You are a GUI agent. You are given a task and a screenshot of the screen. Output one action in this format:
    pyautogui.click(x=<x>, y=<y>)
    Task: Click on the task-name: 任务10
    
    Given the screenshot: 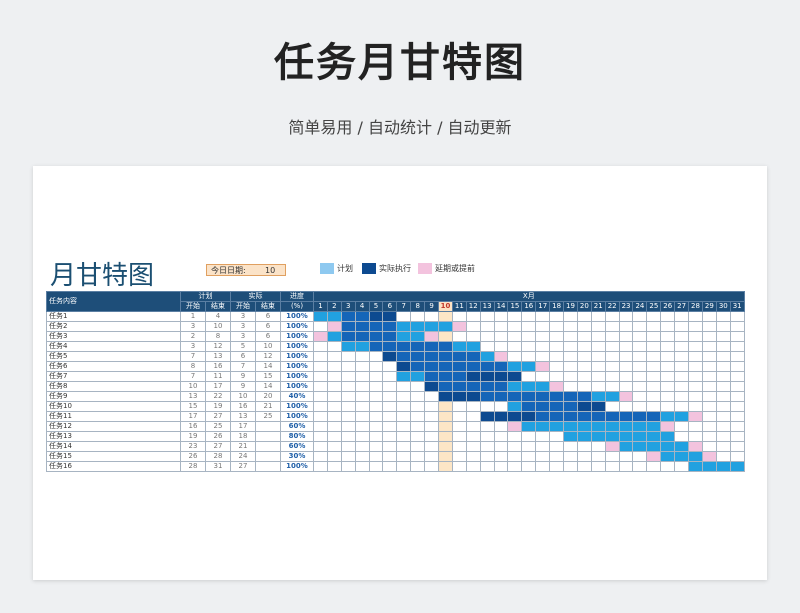 What is the action you would take?
    pyautogui.click(x=113, y=406)
    